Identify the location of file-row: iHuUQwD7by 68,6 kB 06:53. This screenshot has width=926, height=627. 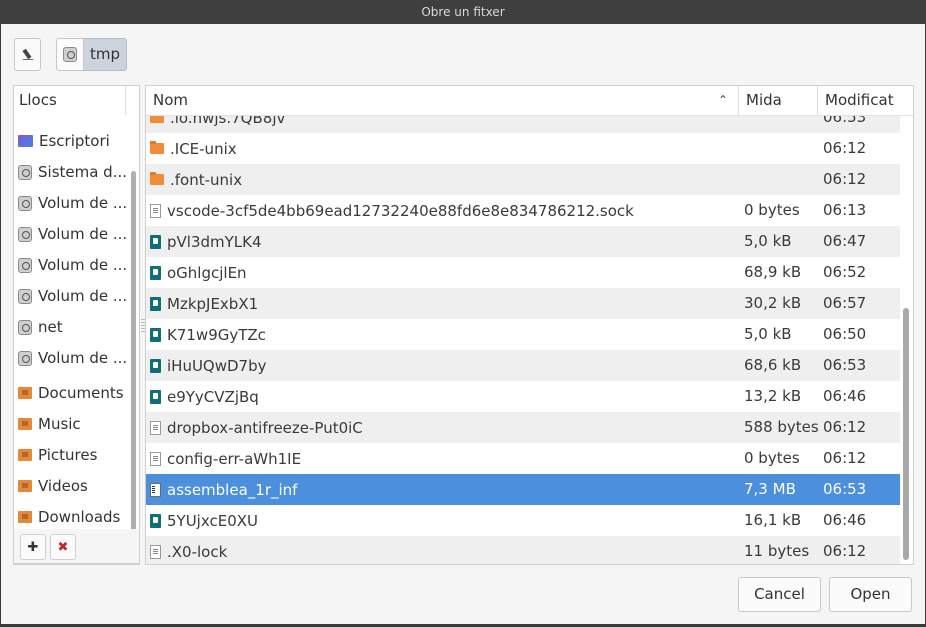
(523, 365).